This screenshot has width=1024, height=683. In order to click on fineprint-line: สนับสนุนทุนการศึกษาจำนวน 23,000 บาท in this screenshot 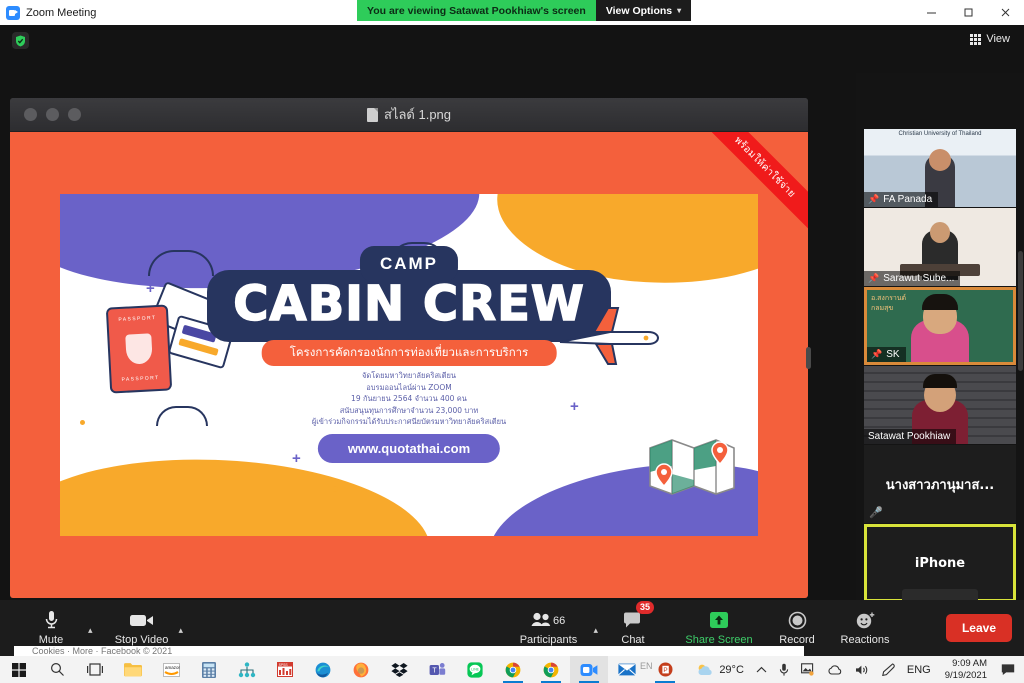, I will do `click(409, 410)`.